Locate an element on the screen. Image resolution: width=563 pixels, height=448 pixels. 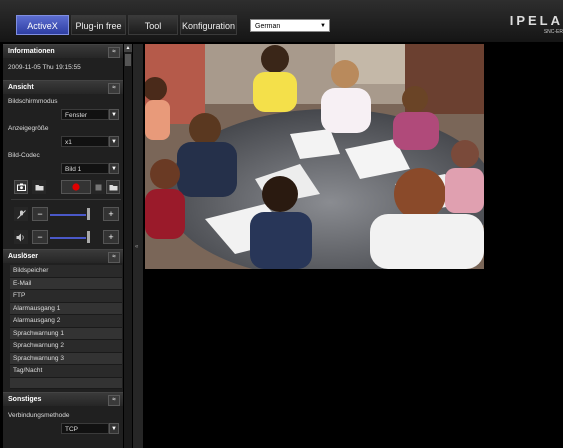
language-value: German is located at coordinates (268, 26).